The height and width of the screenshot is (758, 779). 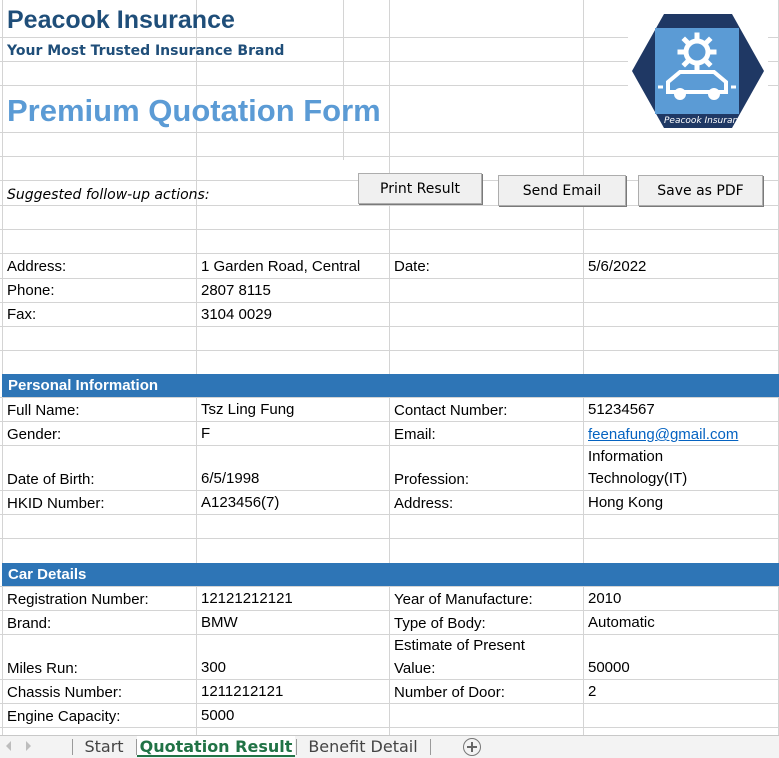 I want to click on brand-label: Brand:, so click(x=29, y=623).